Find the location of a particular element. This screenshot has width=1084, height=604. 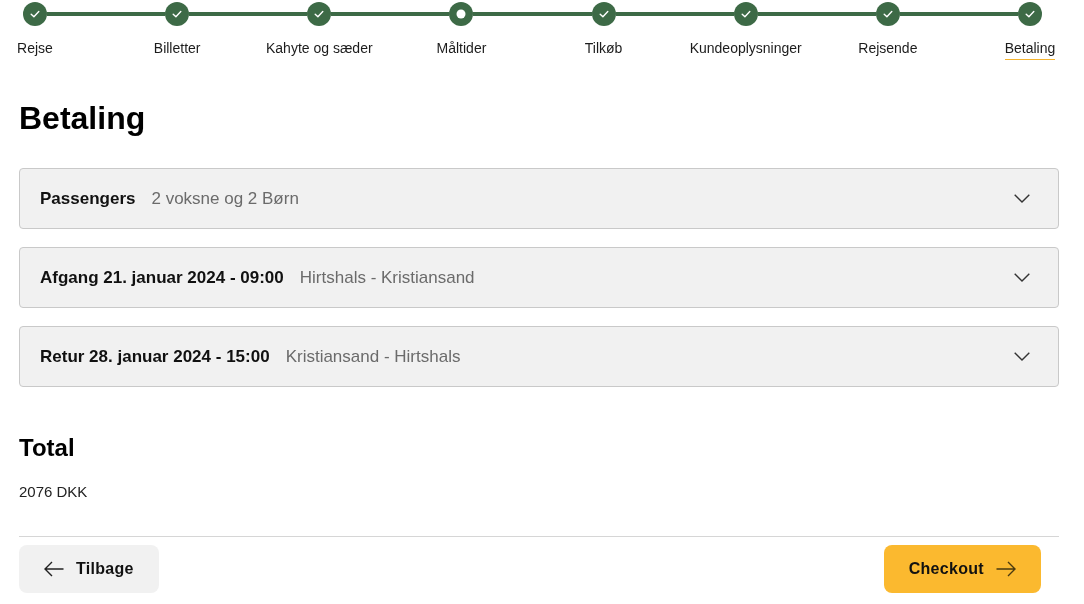

arrow-left-icon is located at coordinates (54, 569).